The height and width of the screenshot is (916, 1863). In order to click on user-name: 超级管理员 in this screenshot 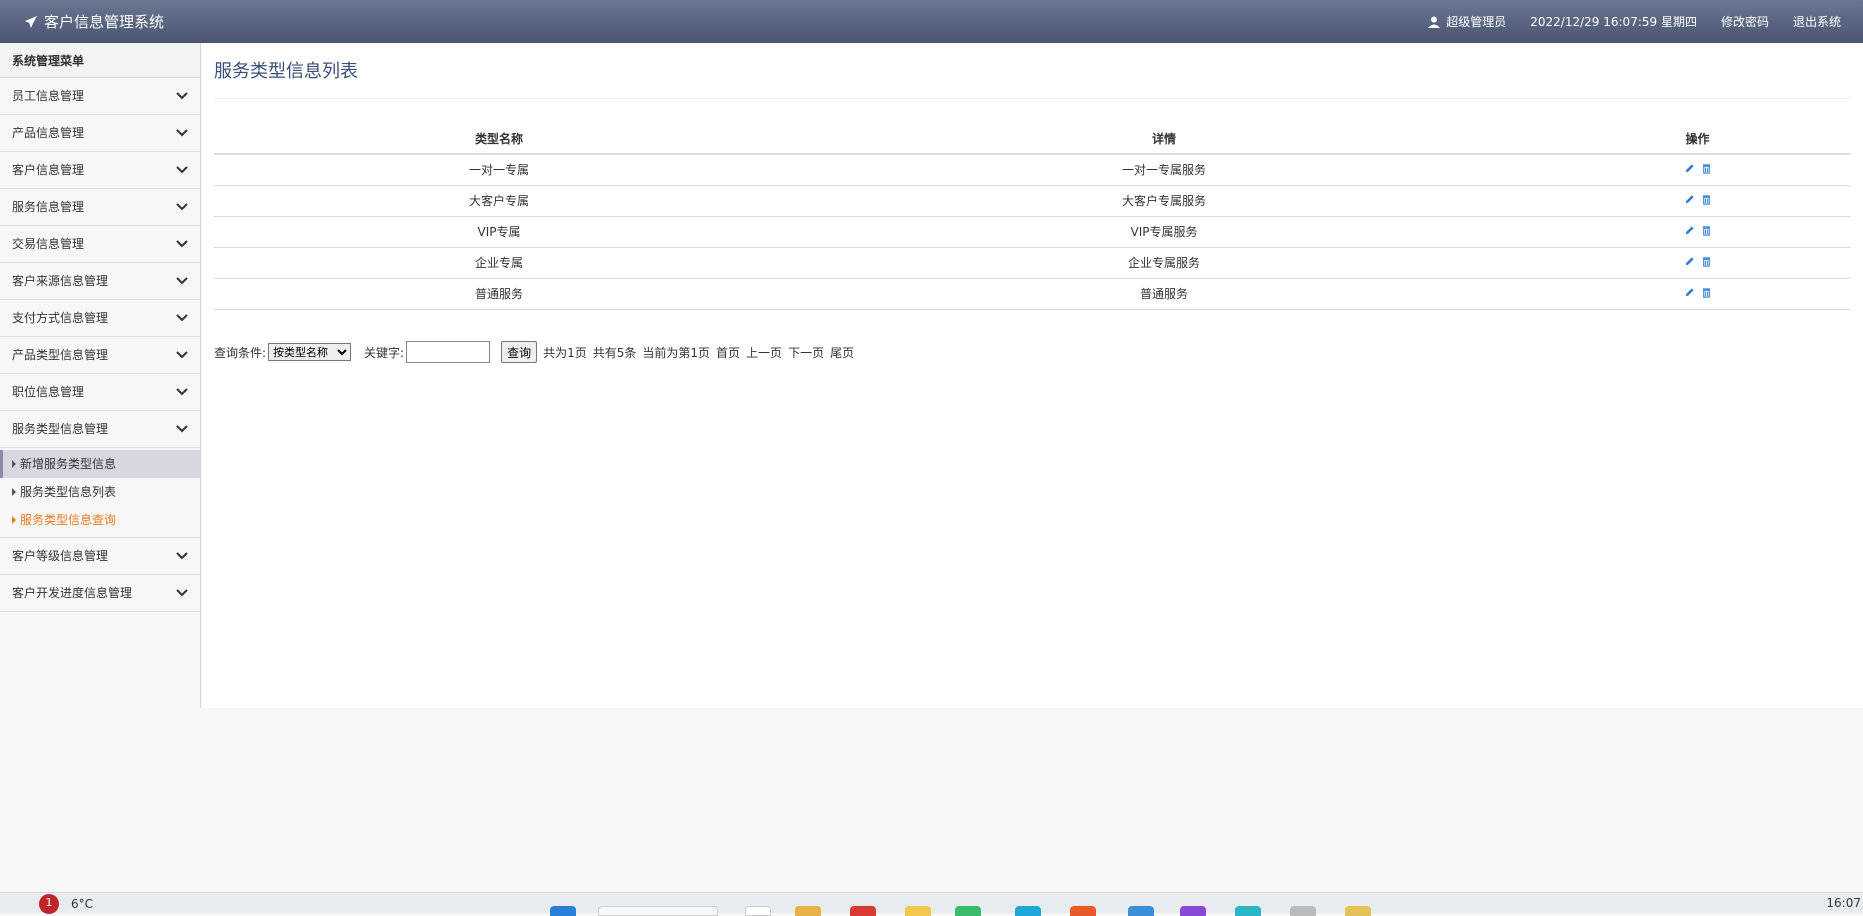, I will do `click(1476, 22)`.